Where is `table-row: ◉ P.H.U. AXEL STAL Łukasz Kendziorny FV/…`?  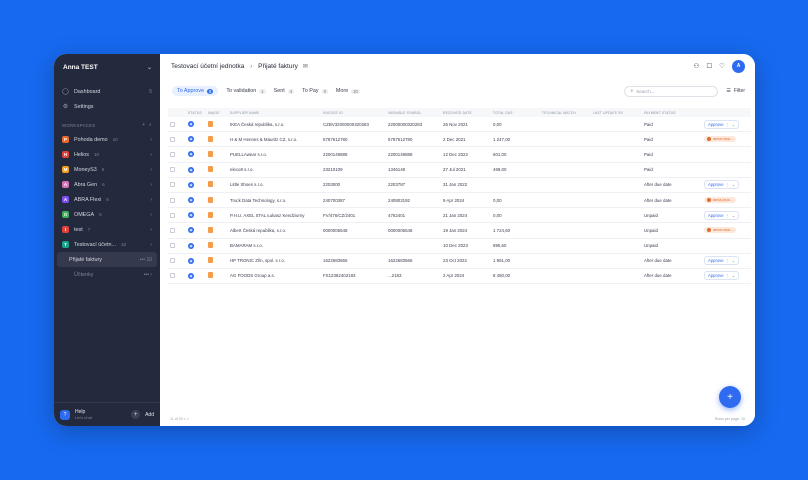
table-row: ◉ P.H.U. AXEL STAL Łukasz Kendziorny FV/… is located at coordinates (459, 216).